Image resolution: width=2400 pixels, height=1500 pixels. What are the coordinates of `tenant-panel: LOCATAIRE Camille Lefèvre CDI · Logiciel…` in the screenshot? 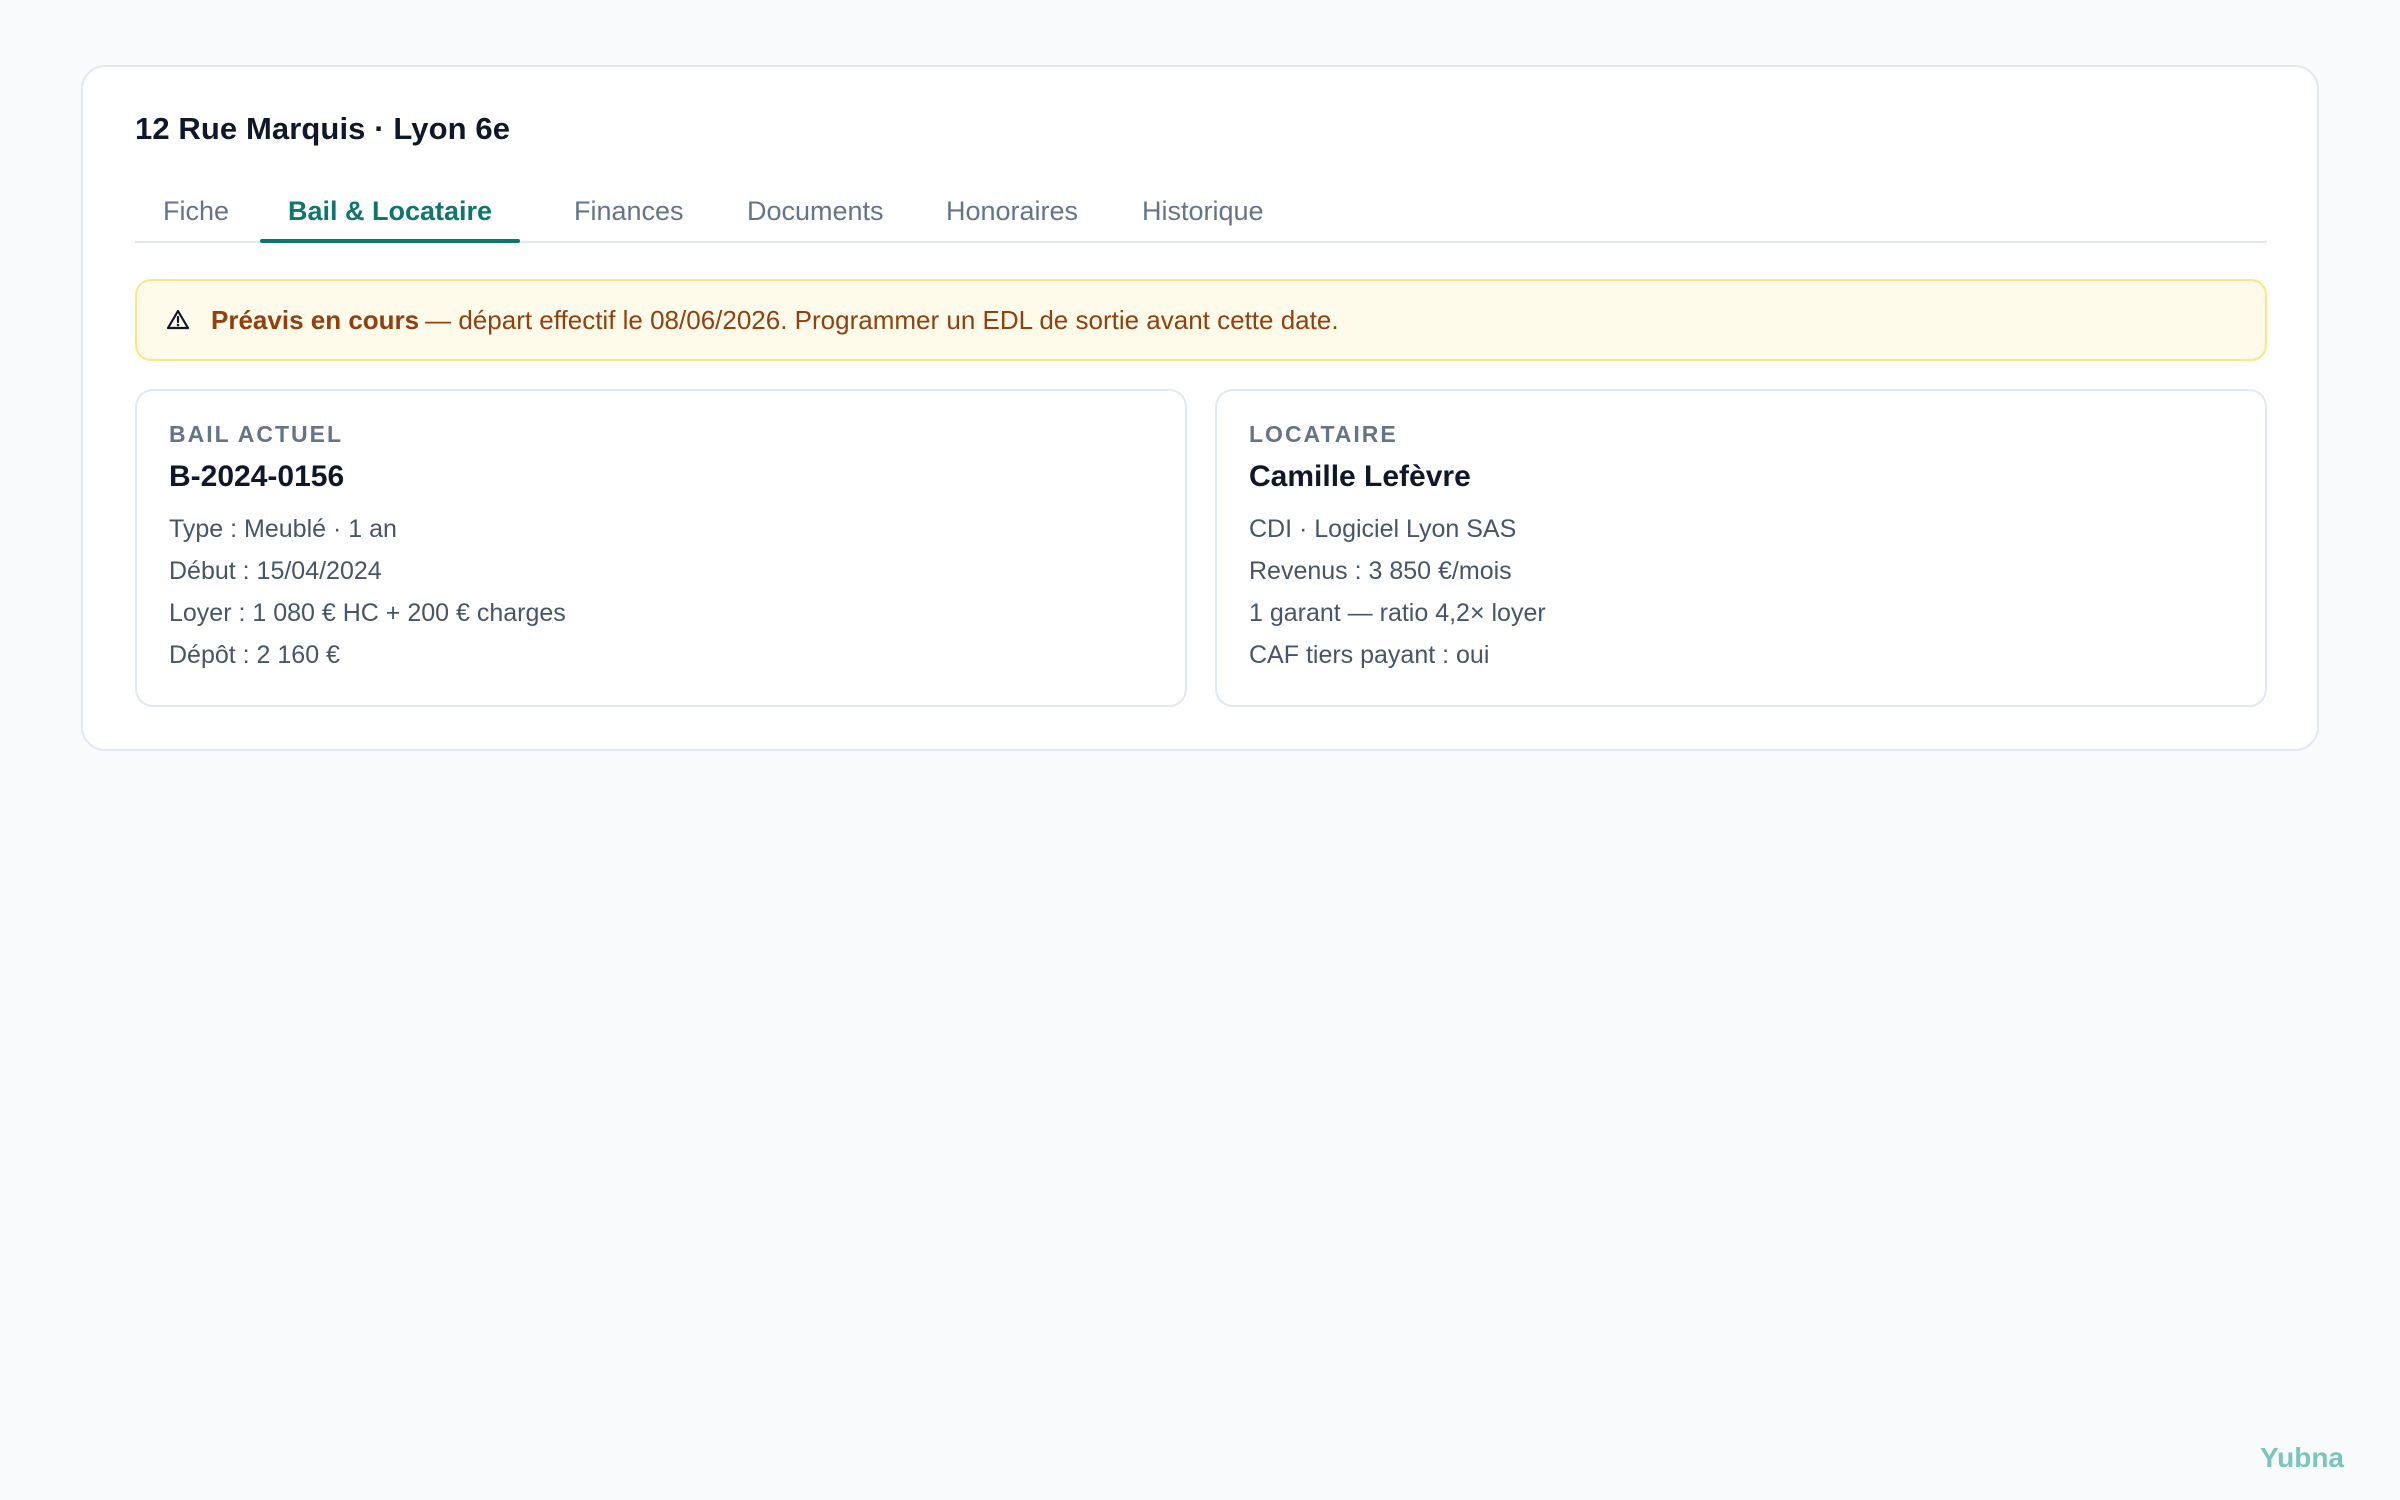 It's located at (1741, 548).